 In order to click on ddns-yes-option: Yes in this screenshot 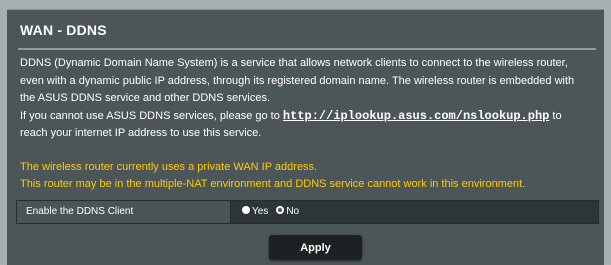, I will do `click(255, 211)`.